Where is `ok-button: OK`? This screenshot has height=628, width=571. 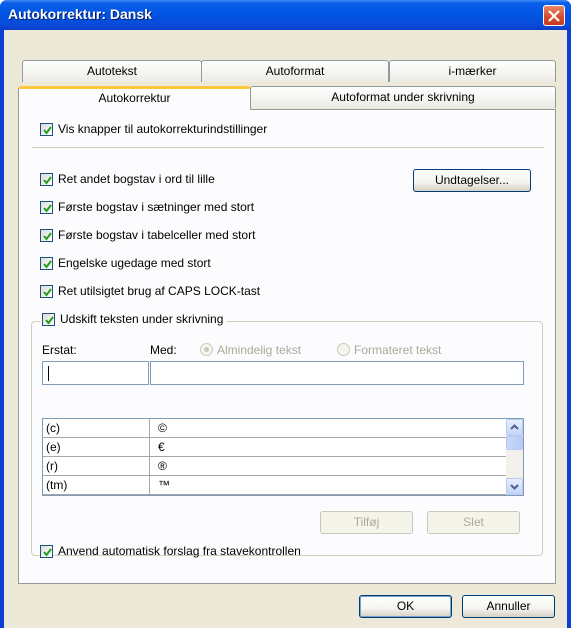 ok-button: OK is located at coordinates (405, 606).